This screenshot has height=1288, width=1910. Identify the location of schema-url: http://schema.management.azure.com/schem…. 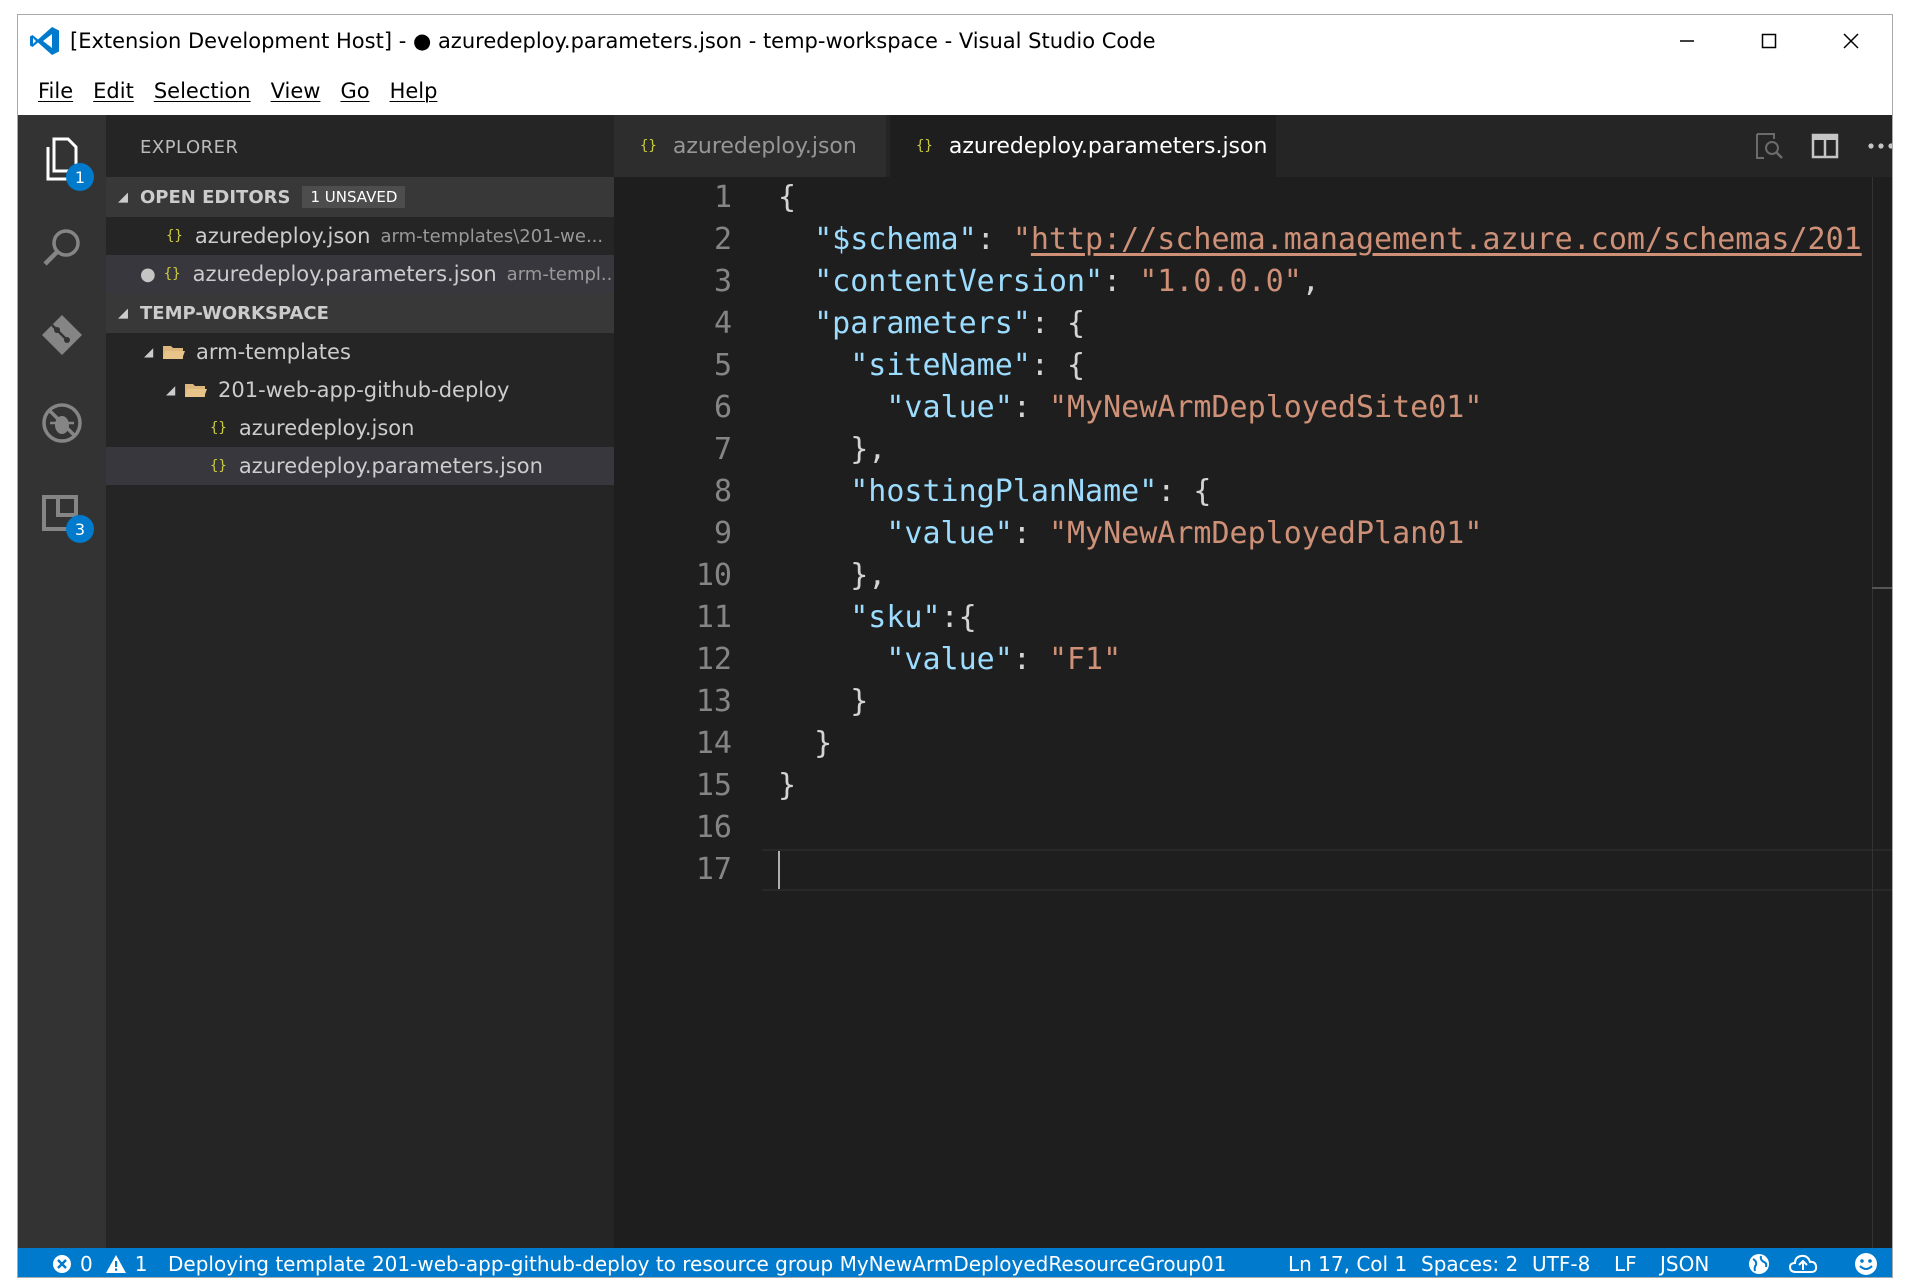
(1446, 239).